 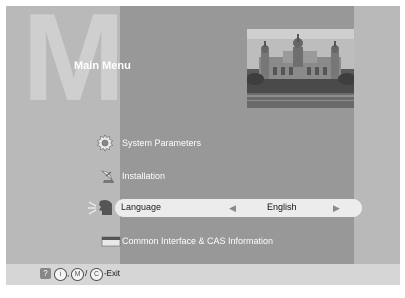 What do you see at coordinates (232, 208) in the screenshot?
I see `arrow-left-icon: ◀` at bounding box center [232, 208].